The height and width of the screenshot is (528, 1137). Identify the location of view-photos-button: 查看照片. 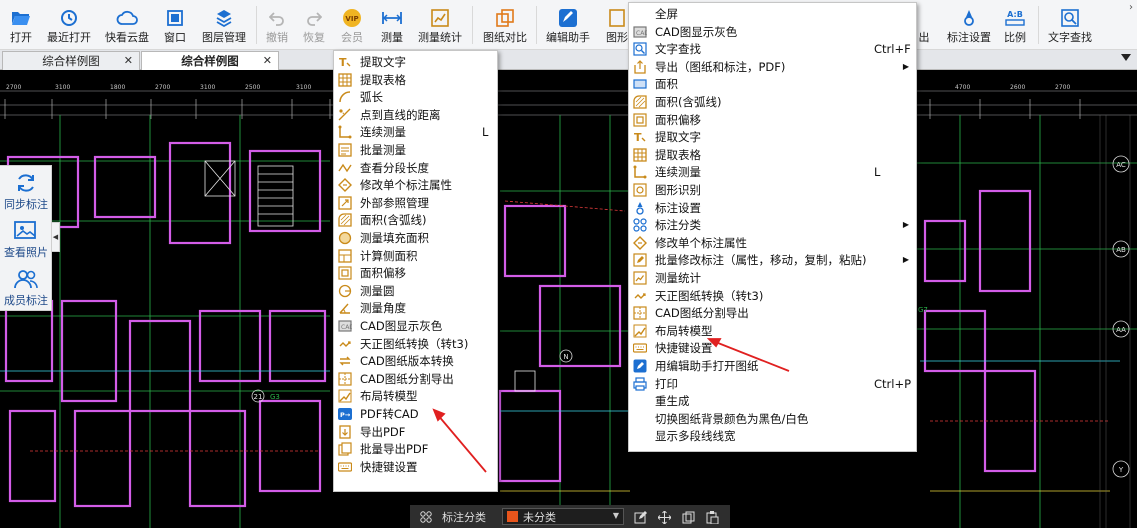
(26, 238).